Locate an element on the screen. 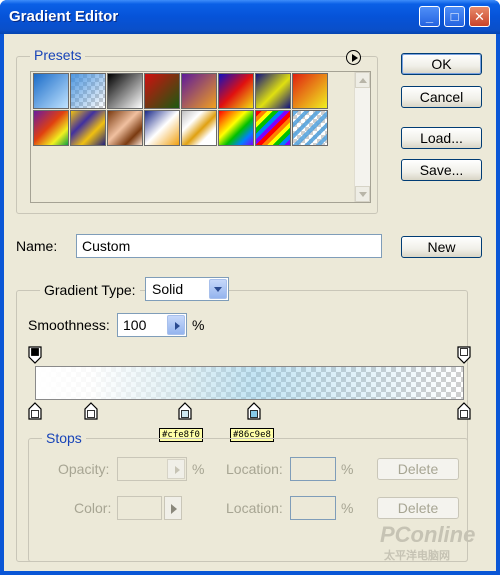 The height and width of the screenshot is (575, 500). scroll-up-icon is located at coordinates (363, 80).